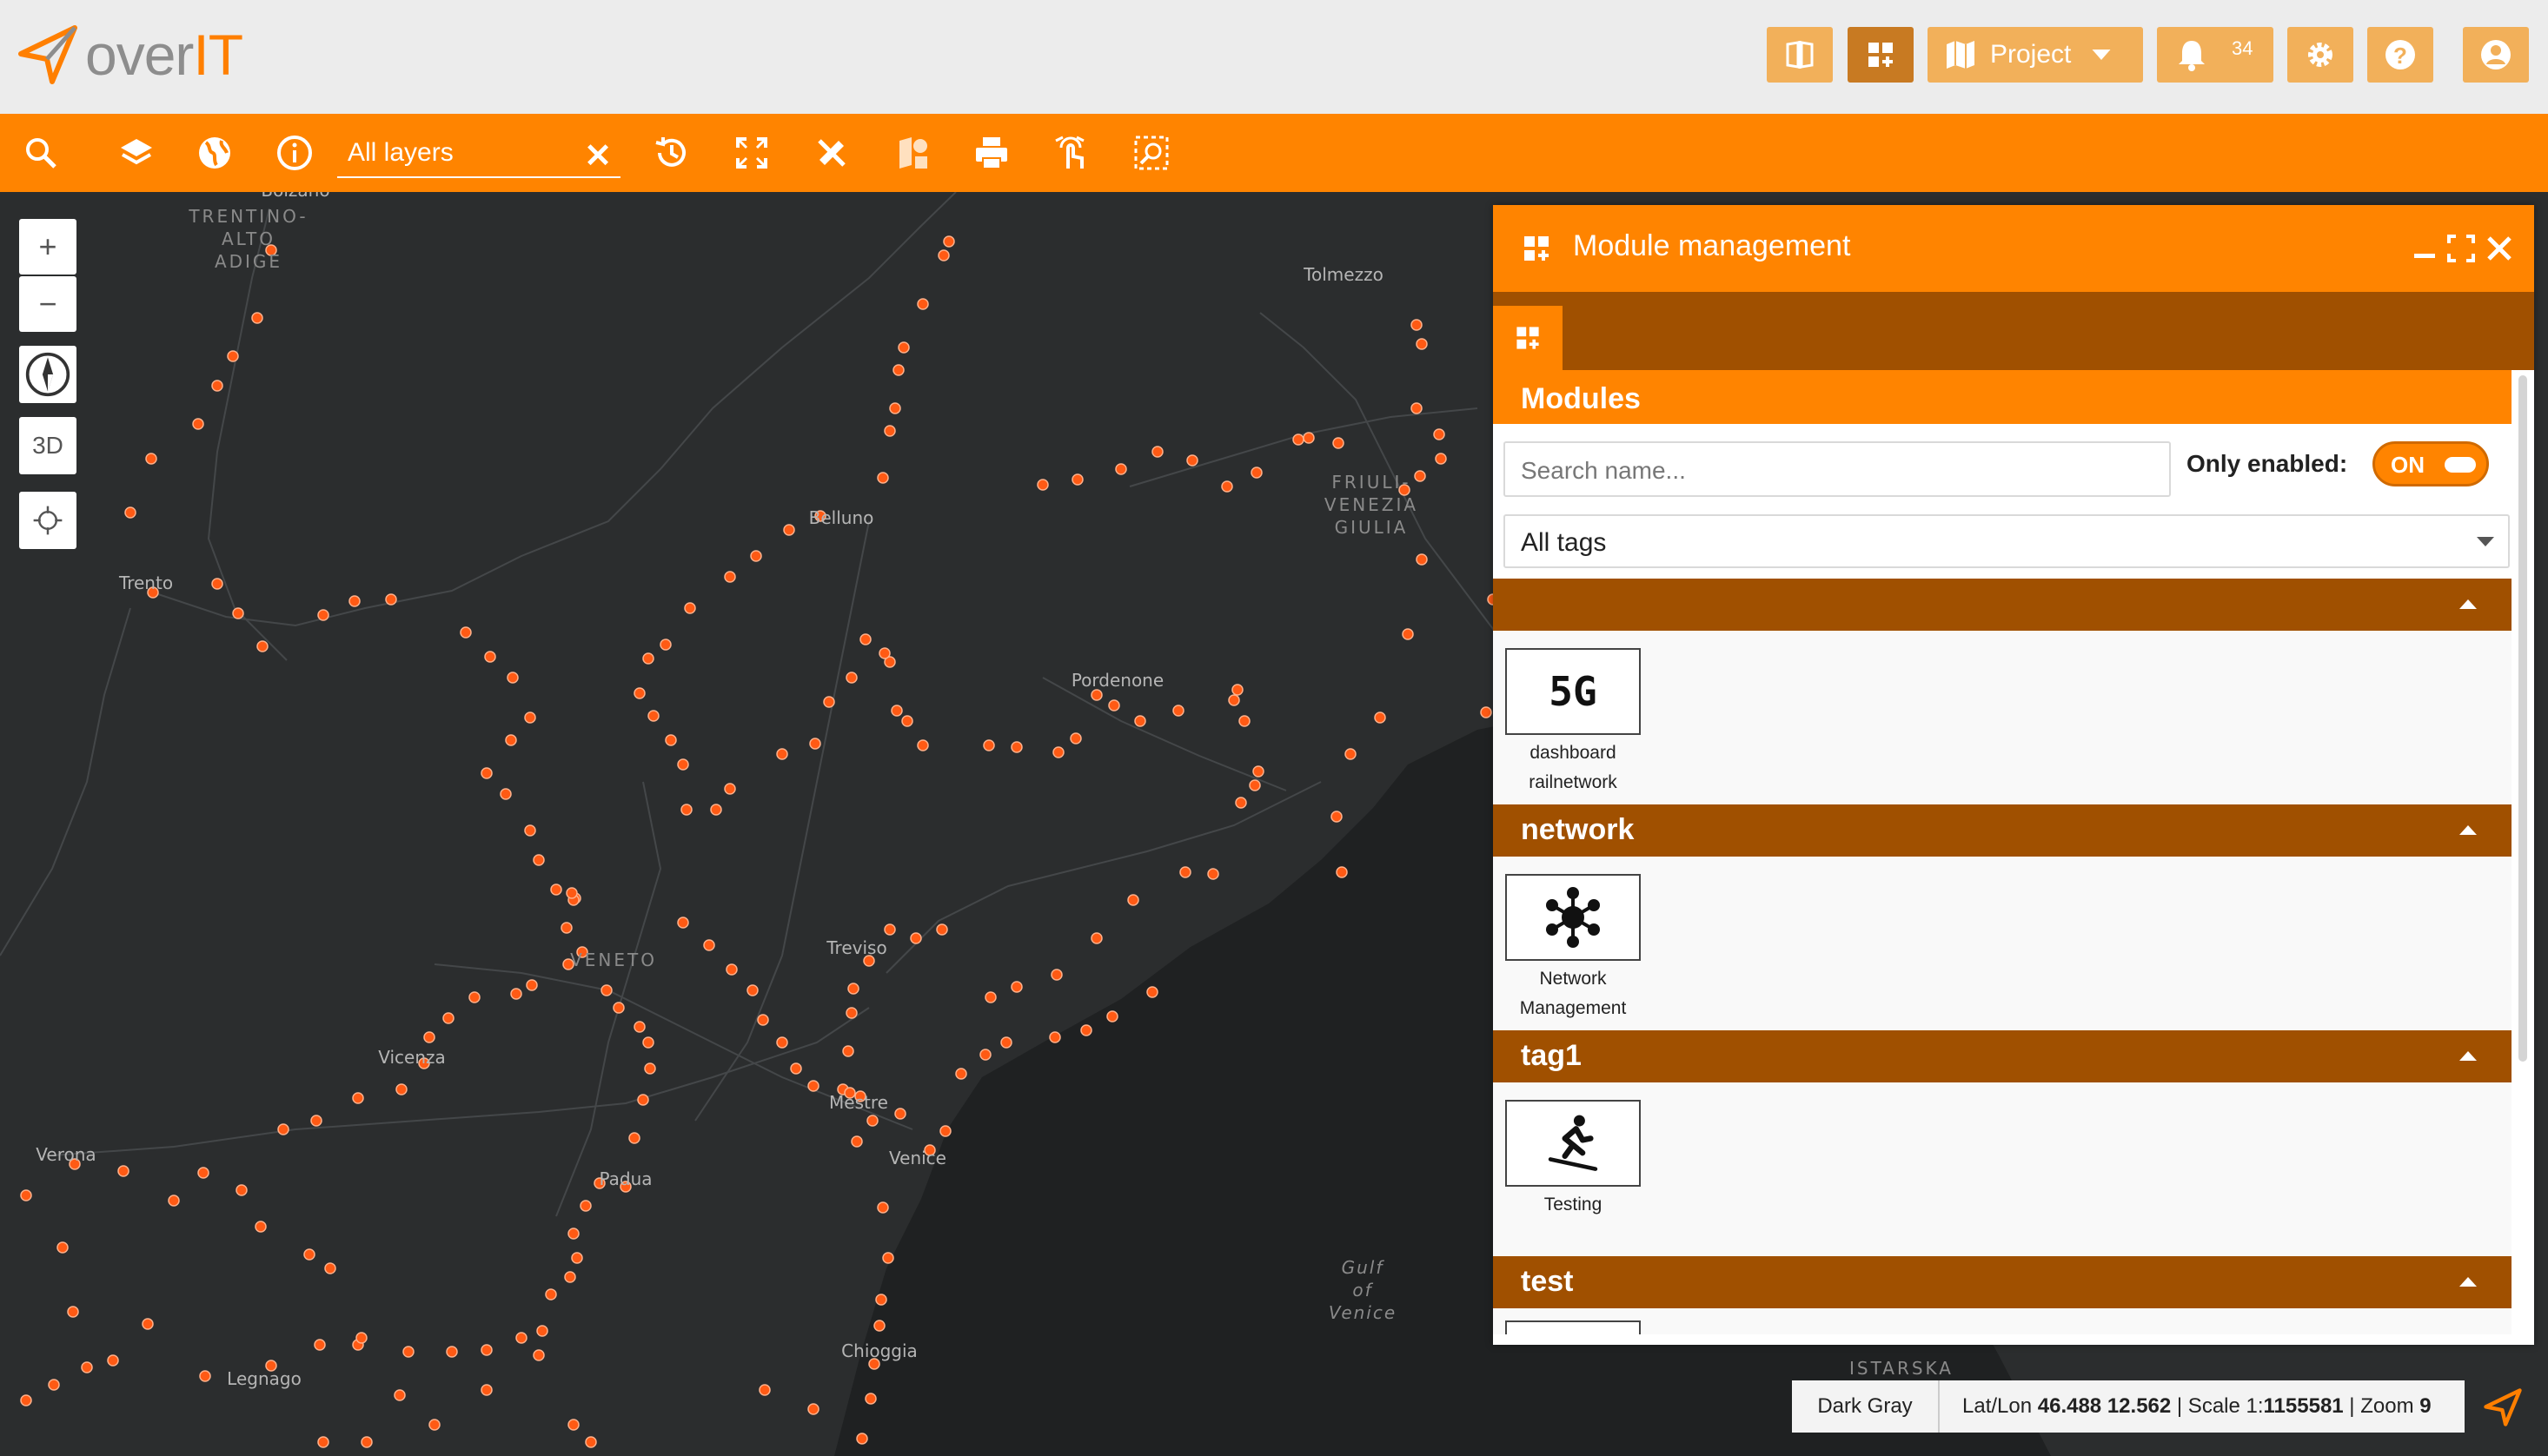  Describe the element at coordinates (1573, 1327) in the screenshot. I see `module-item` at that location.